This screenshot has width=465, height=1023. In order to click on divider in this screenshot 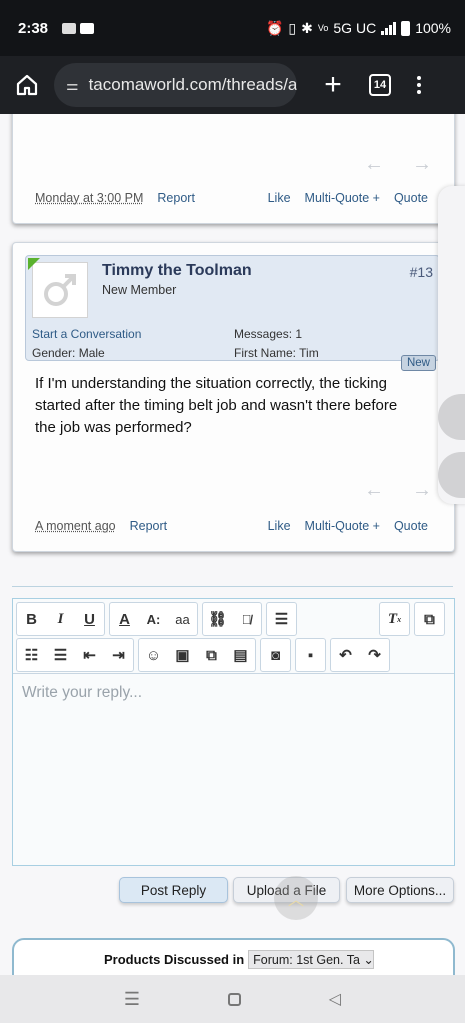, I will do `click(232, 586)`.